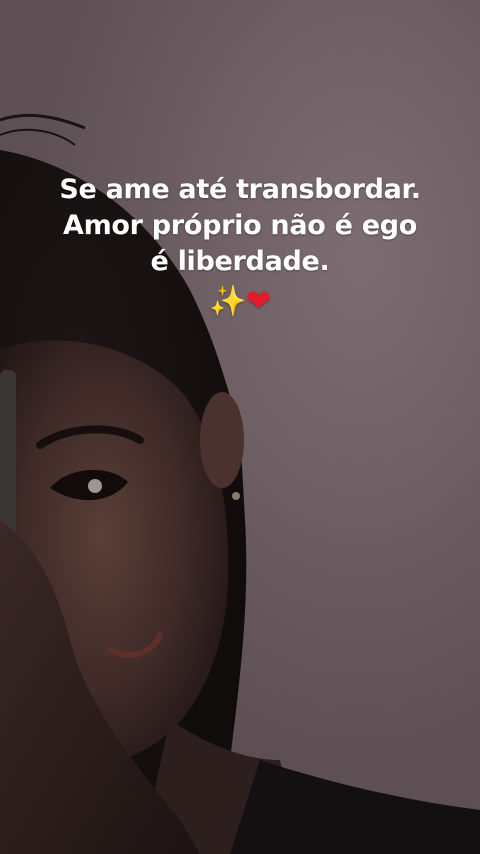 The height and width of the screenshot is (854, 480). Describe the element at coordinates (240, 261) in the screenshot. I see `caption-line-3: é liberdade.` at that location.